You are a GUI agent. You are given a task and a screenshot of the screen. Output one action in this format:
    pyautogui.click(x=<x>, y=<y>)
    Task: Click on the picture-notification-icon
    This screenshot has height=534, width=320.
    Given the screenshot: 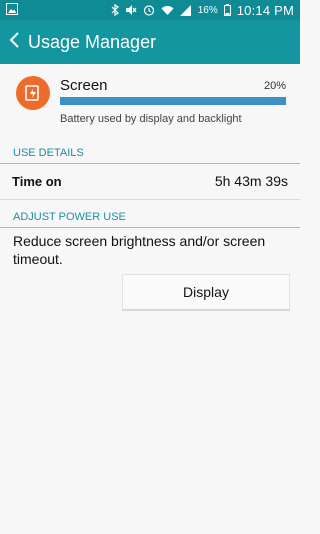 What is the action you would take?
    pyautogui.click(x=12, y=10)
    